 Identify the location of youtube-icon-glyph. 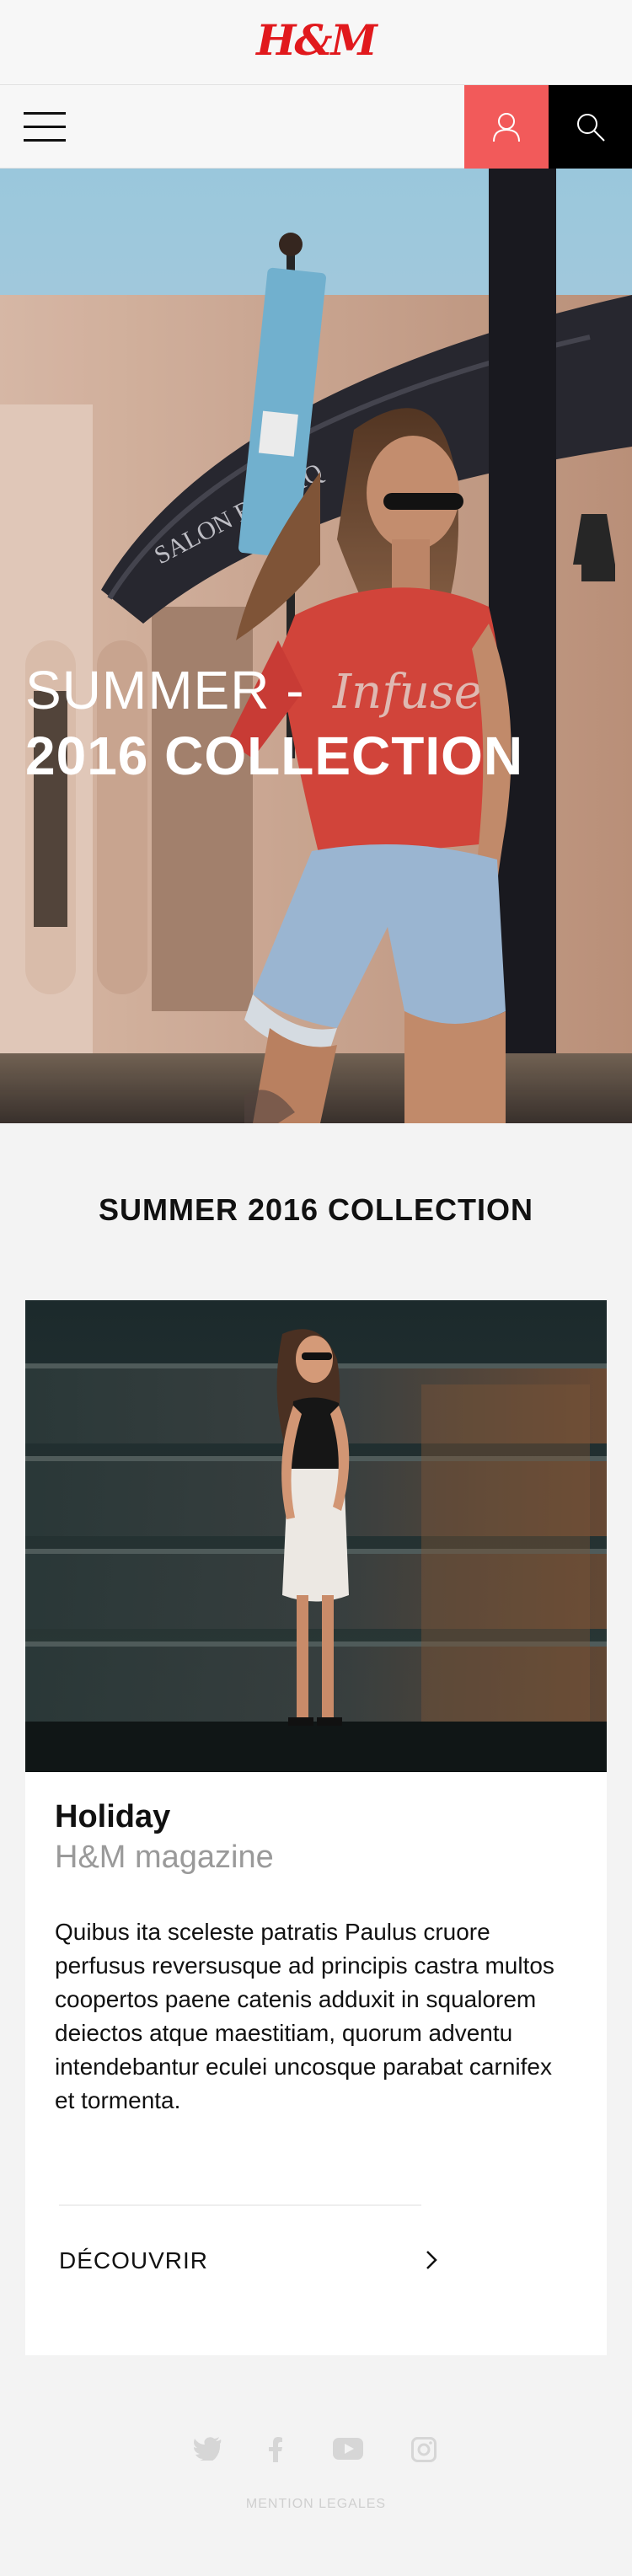
(348, 2449).